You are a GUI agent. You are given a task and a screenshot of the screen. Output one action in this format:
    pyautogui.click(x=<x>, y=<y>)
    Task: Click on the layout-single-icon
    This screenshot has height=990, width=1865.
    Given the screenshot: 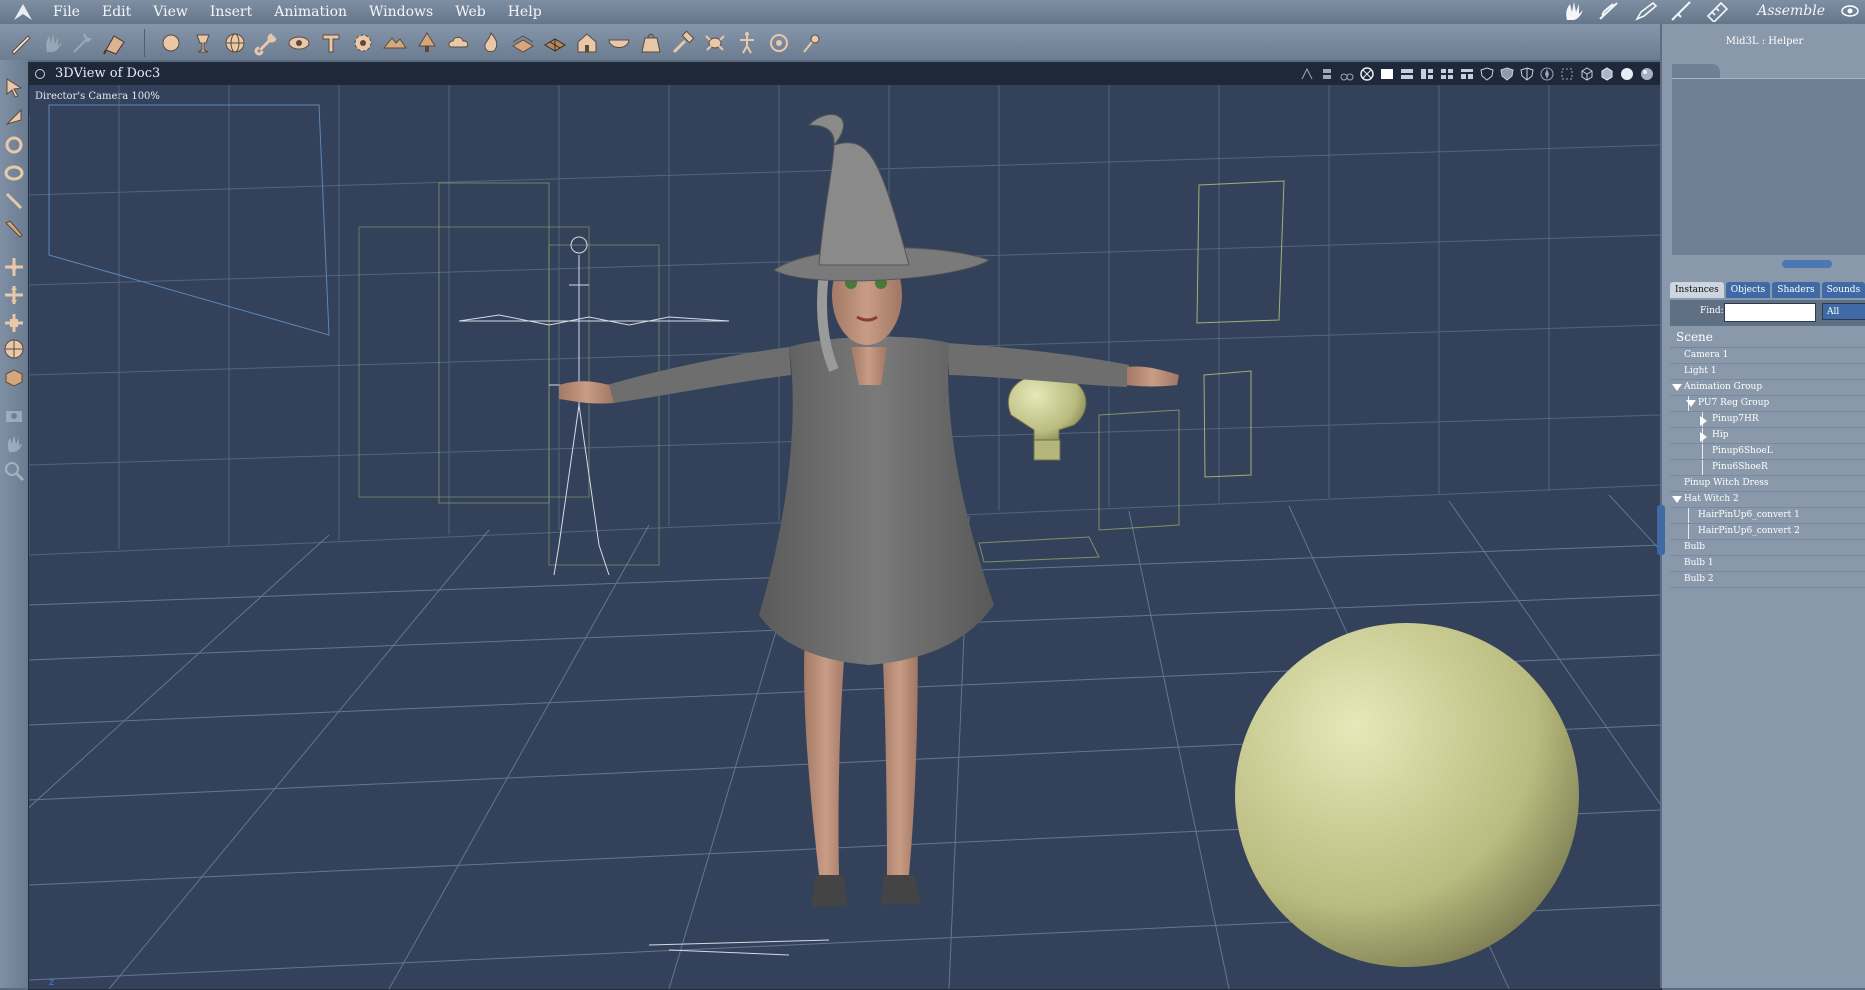 What is the action you would take?
    pyautogui.click(x=1387, y=74)
    